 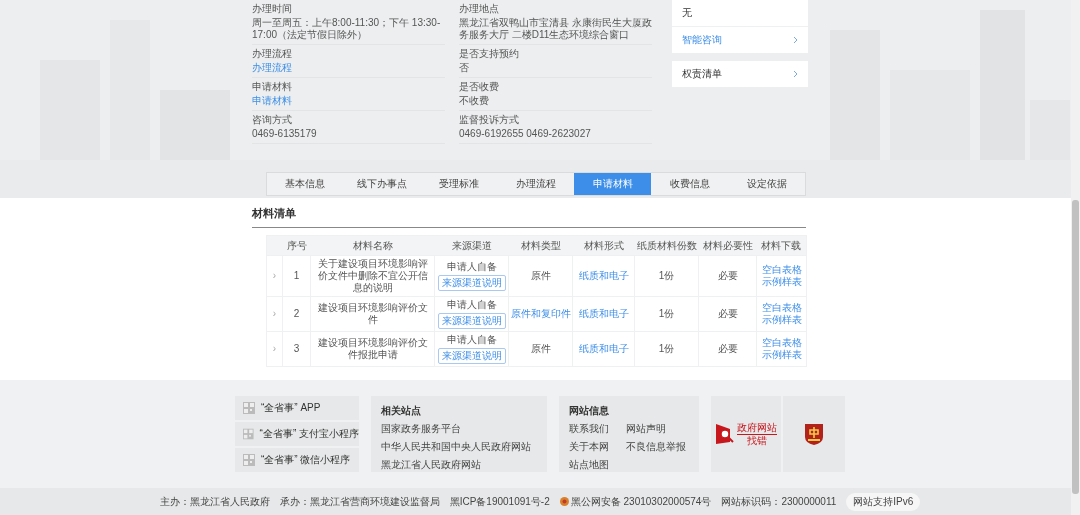 I want to click on info-value: 0469-6135179, so click(x=285, y=134).